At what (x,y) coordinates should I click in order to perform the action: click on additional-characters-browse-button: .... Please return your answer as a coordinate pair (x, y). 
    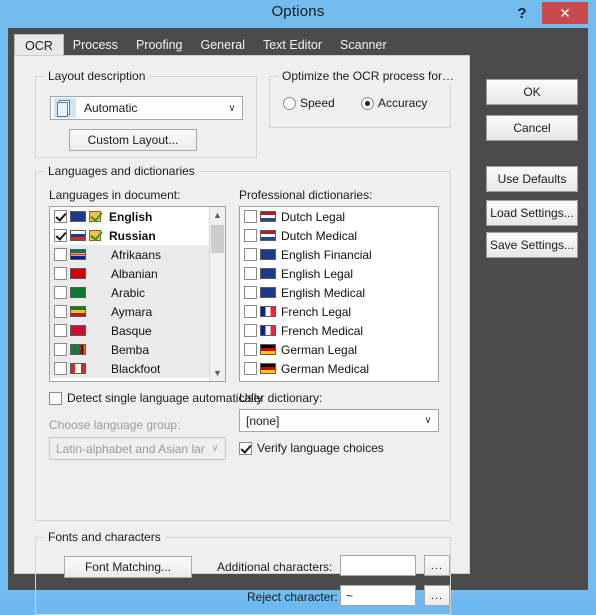
    Looking at the image, I should click on (437, 565).